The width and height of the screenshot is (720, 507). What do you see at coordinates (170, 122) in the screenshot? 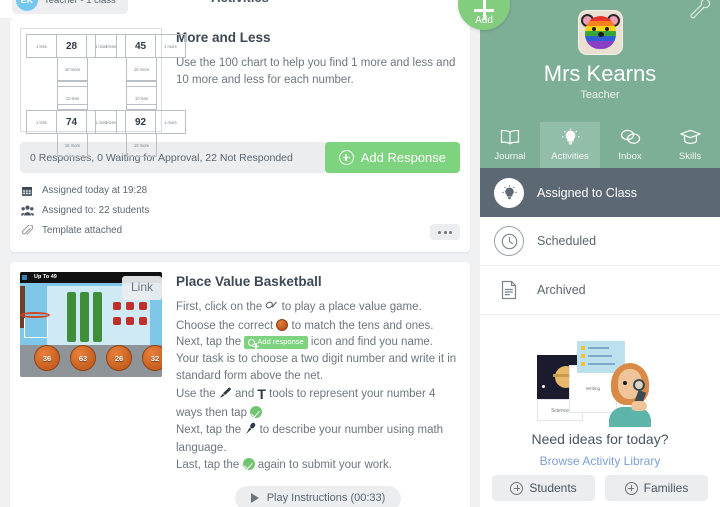
I see `chart-label-1-more: 1 more` at bounding box center [170, 122].